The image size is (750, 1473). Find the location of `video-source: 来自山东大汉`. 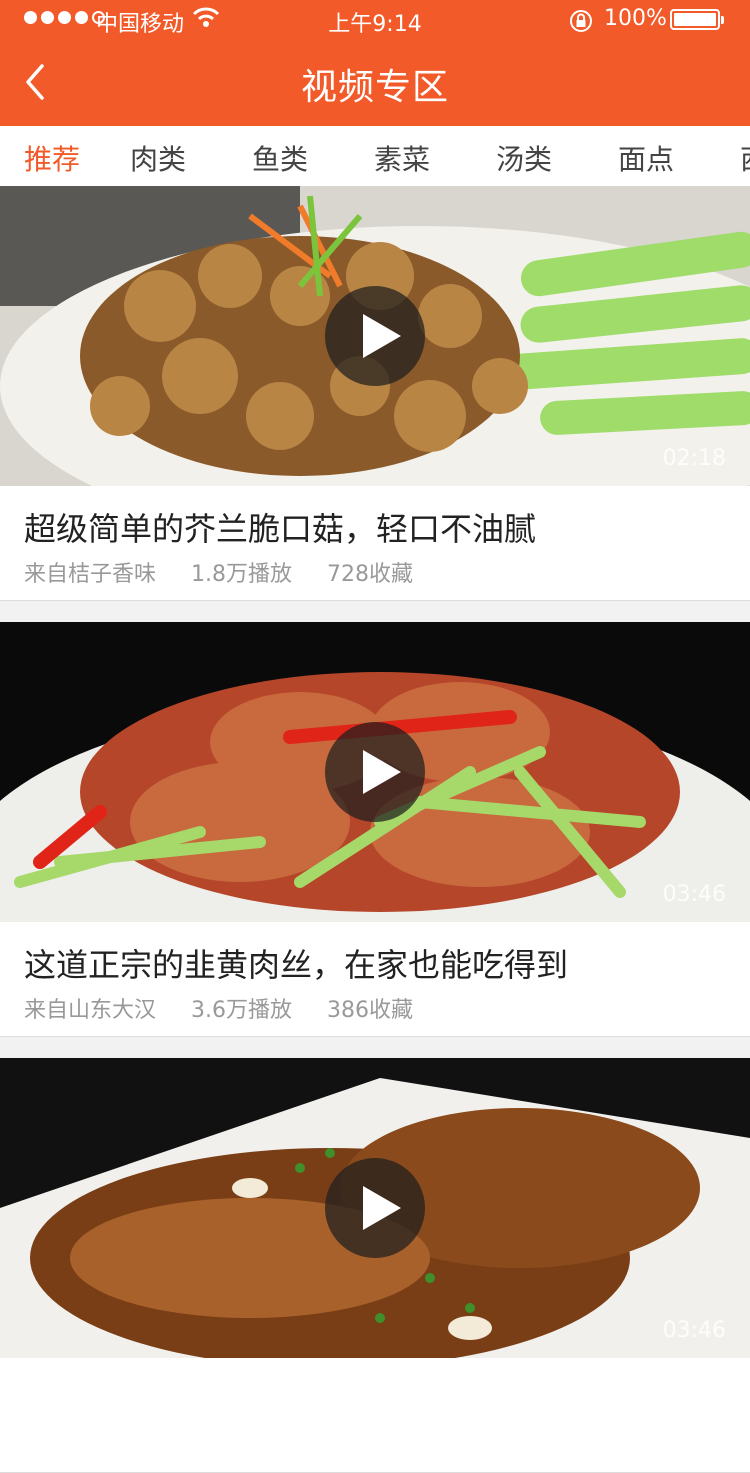

video-source: 来自山东大汉 is located at coordinates (90, 1010).